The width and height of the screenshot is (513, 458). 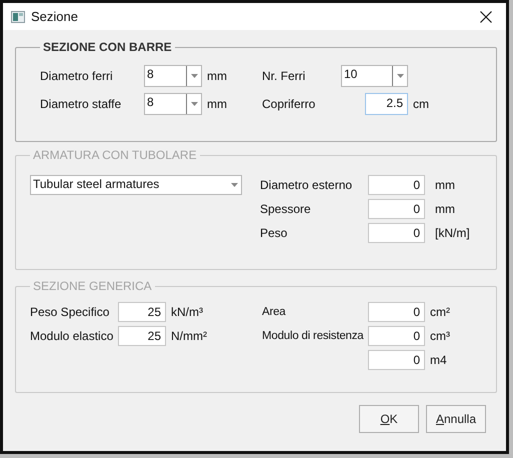 What do you see at coordinates (438, 360) in the screenshot?
I see `unit-label: m4` at bounding box center [438, 360].